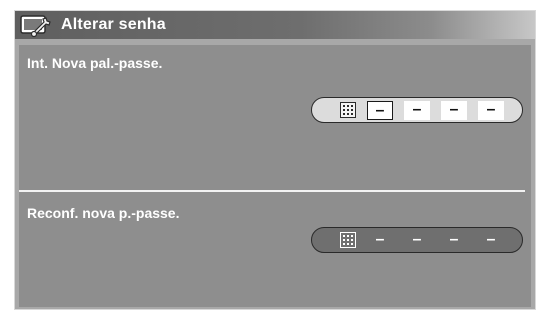 Image resolution: width=550 pixels, height=312 pixels. I want to click on digit-slot-2: –, so click(417, 110).